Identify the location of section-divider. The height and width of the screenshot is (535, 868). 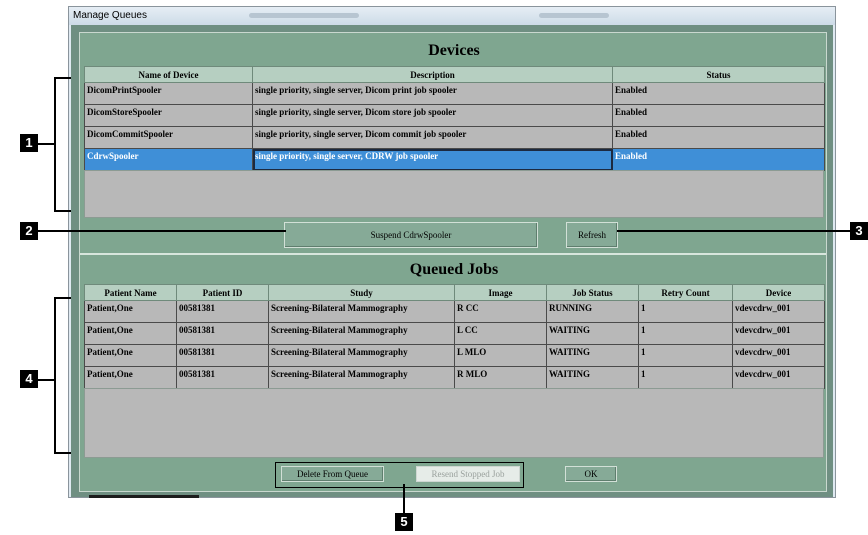
(453, 254).